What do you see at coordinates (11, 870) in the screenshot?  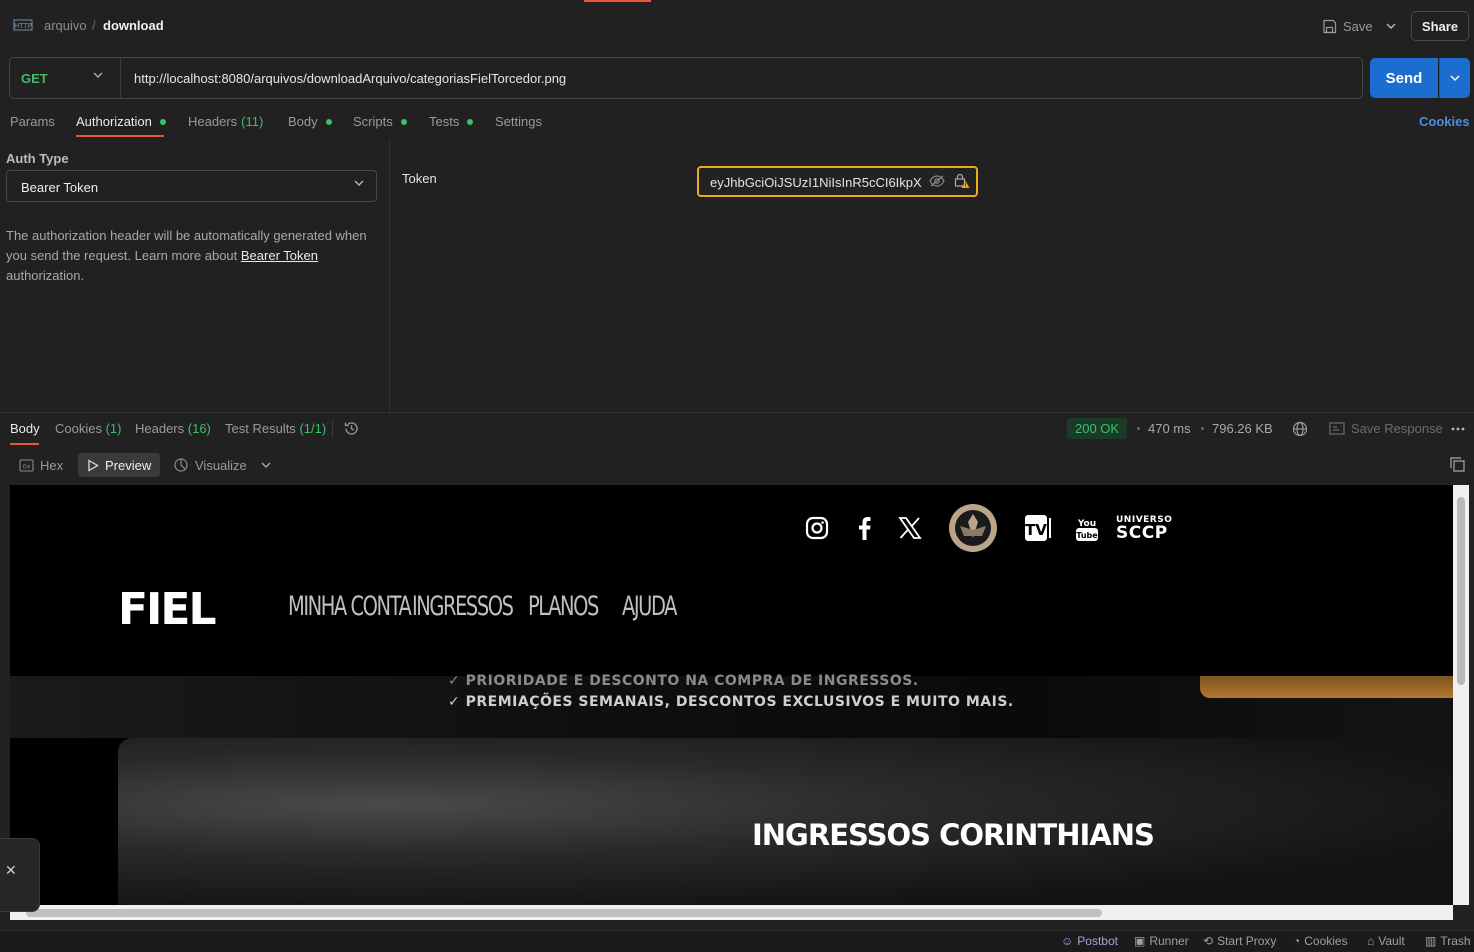 I see `close-icon: ✕` at bounding box center [11, 870].